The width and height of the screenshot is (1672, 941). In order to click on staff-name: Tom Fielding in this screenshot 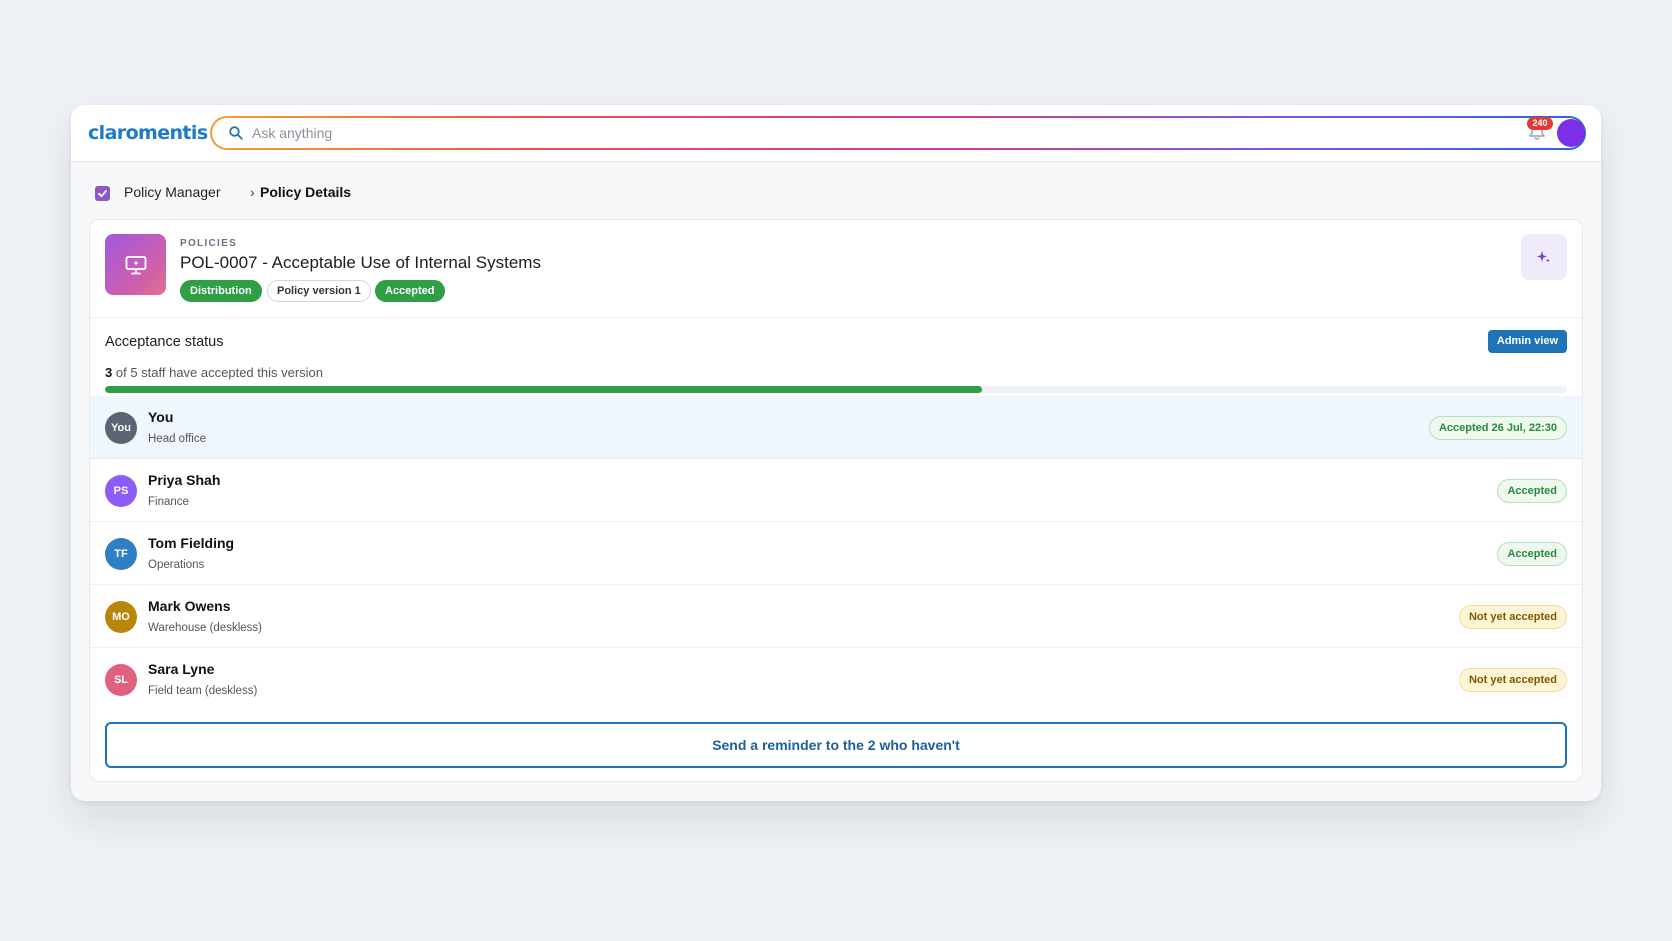, I will do `click(191, 543)`.